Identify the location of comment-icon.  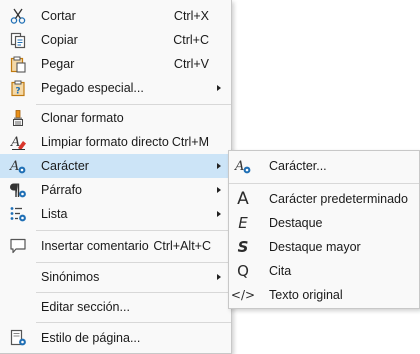
(18, 246).